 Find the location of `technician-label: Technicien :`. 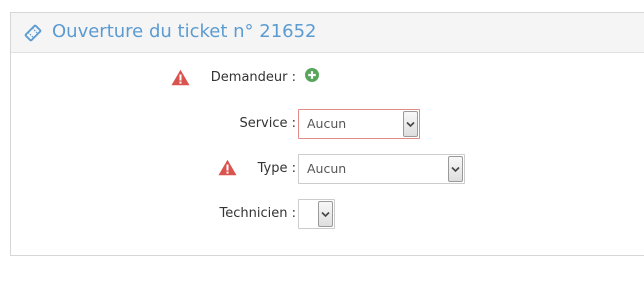

technician-label: Technicien : is located at coordinates (257, 213).